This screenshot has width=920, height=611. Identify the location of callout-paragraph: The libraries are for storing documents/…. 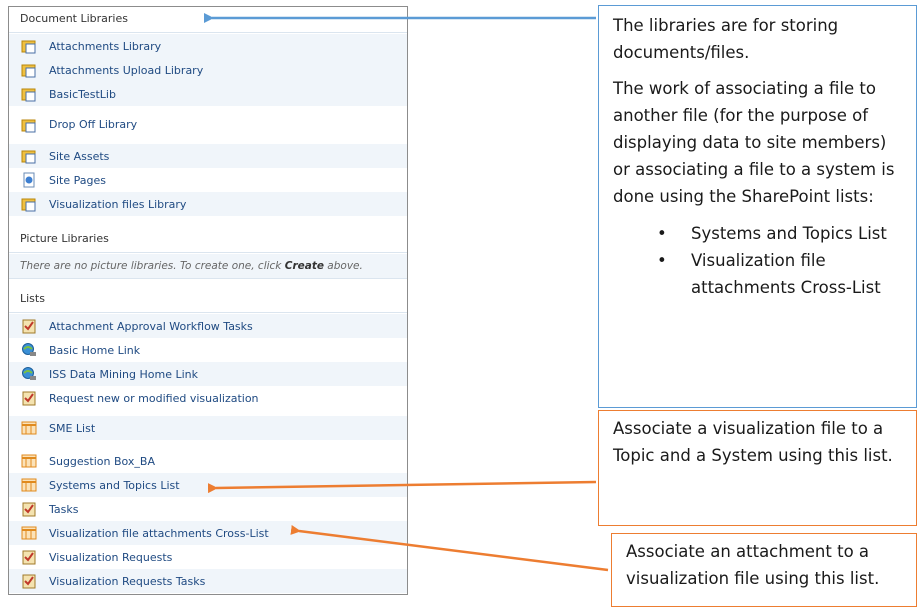
(726, 39).